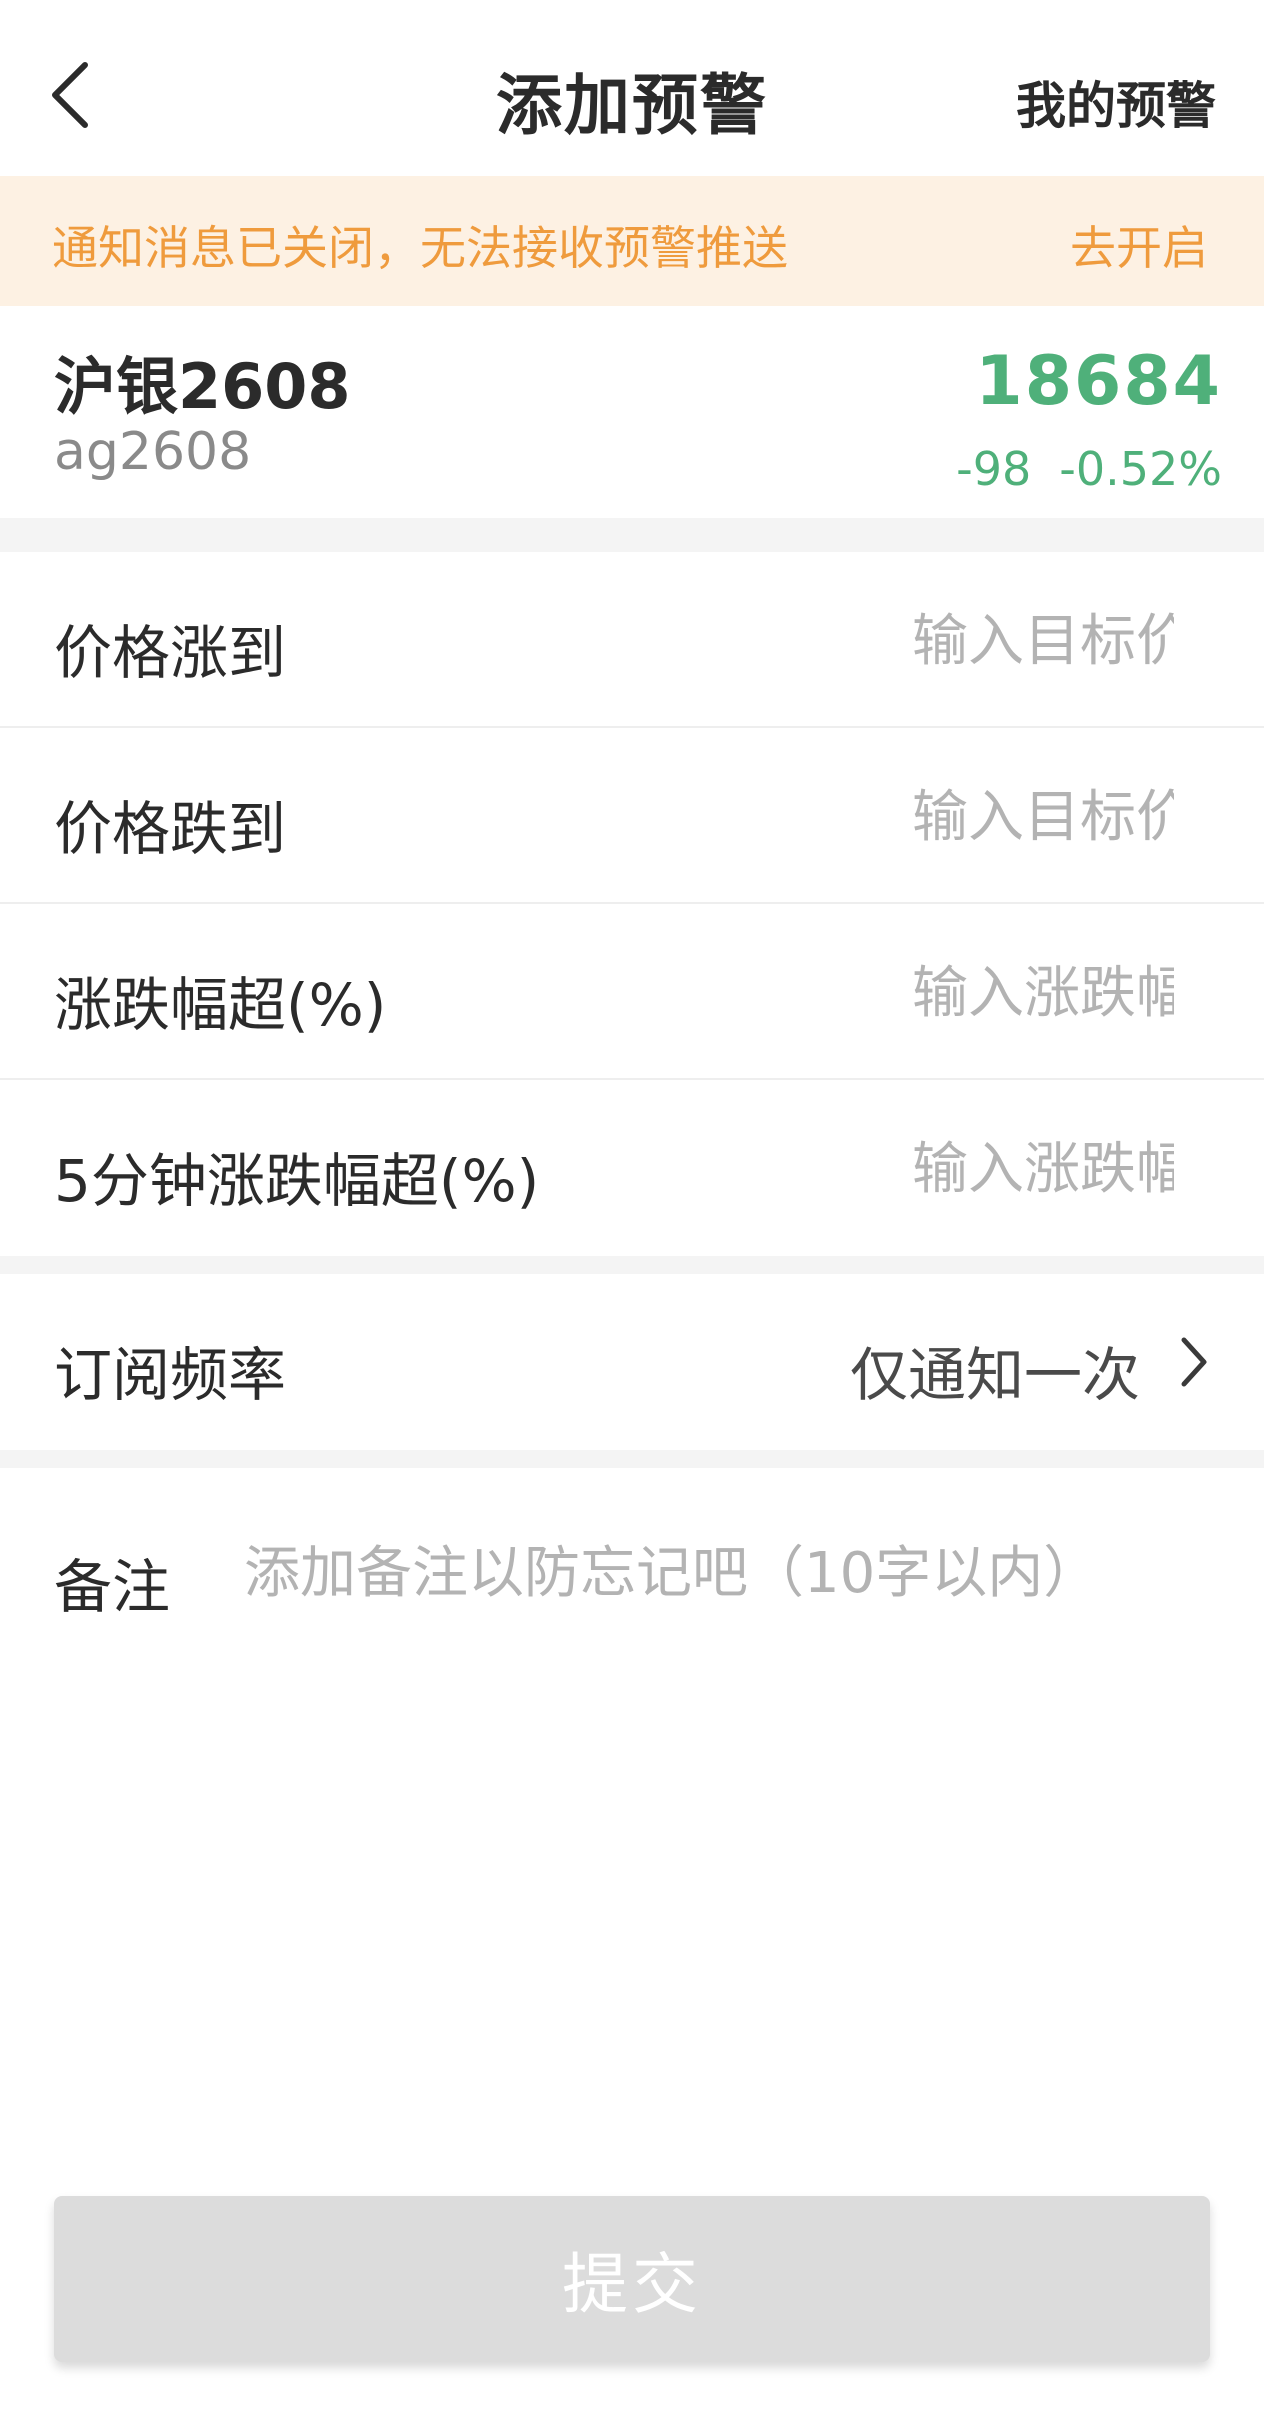  What do you see at coordinates (632, 412) in the screenshot?
I see `instrument-summary: 沪银2608 ag2608 18684 -98 -0.52%` at bounding box center [632, 412].